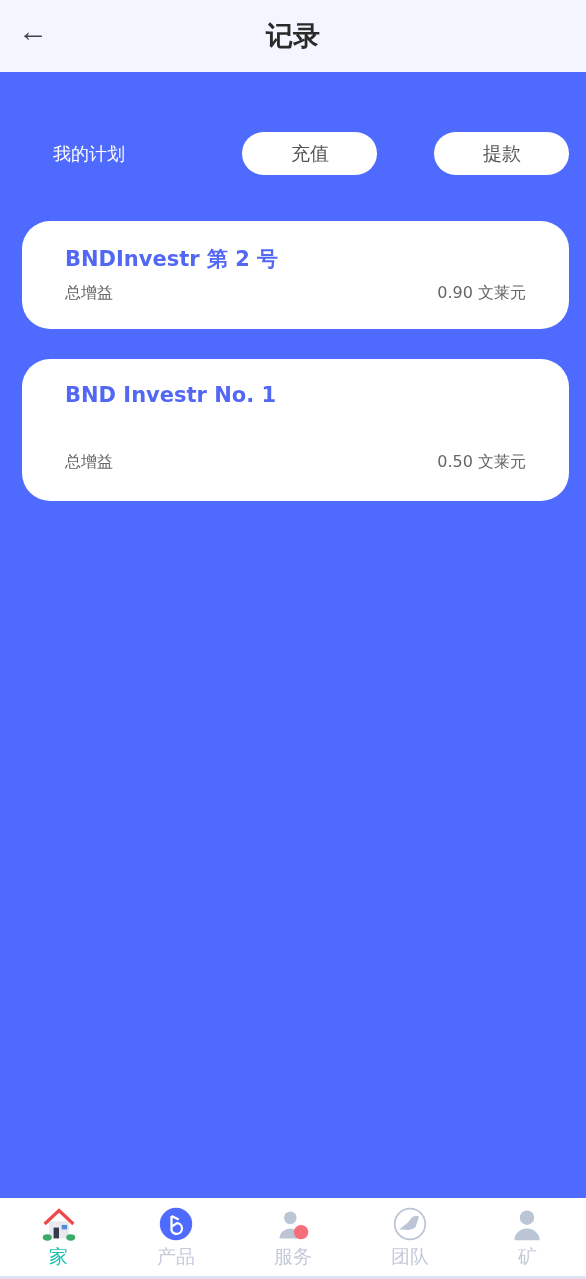 The image size is (586, 1279). I want to click on plan-label: 我的计划, so click(89, 153).